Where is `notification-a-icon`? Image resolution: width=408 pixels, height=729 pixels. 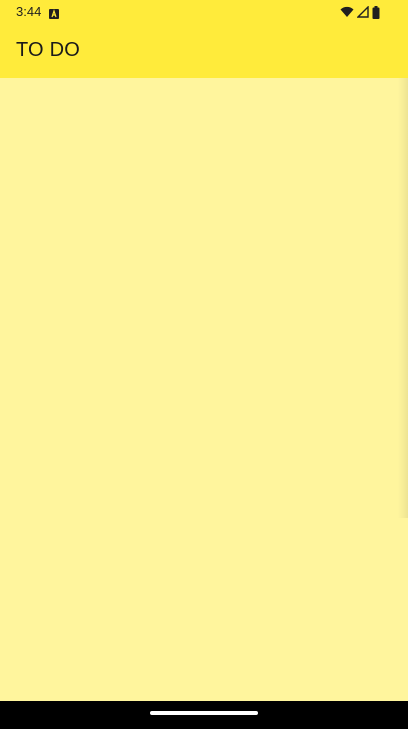
notification-a-icon is located at coordinates (54, 12).